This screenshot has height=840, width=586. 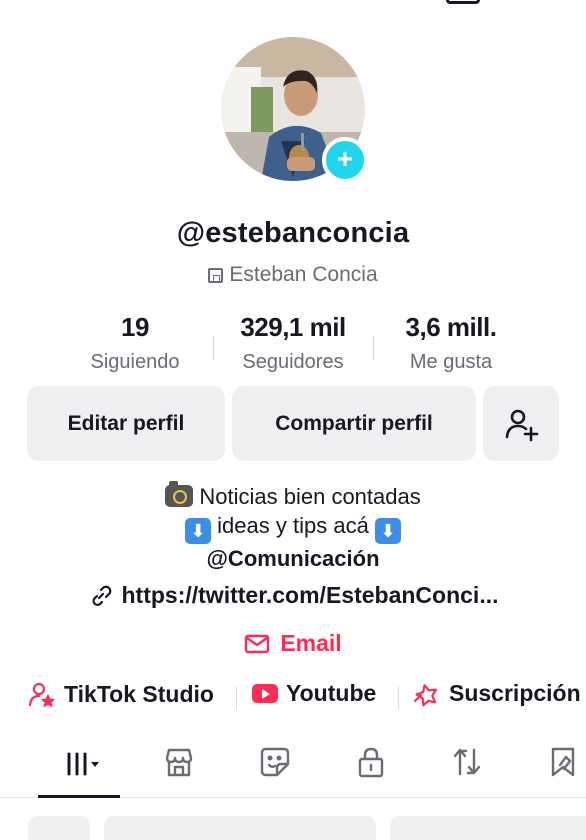 What do you see at coordinates (139, 693) in the screenshot?
I see `tiktok-studio-label: TikTok Studio` at bounding box center [139, 693].